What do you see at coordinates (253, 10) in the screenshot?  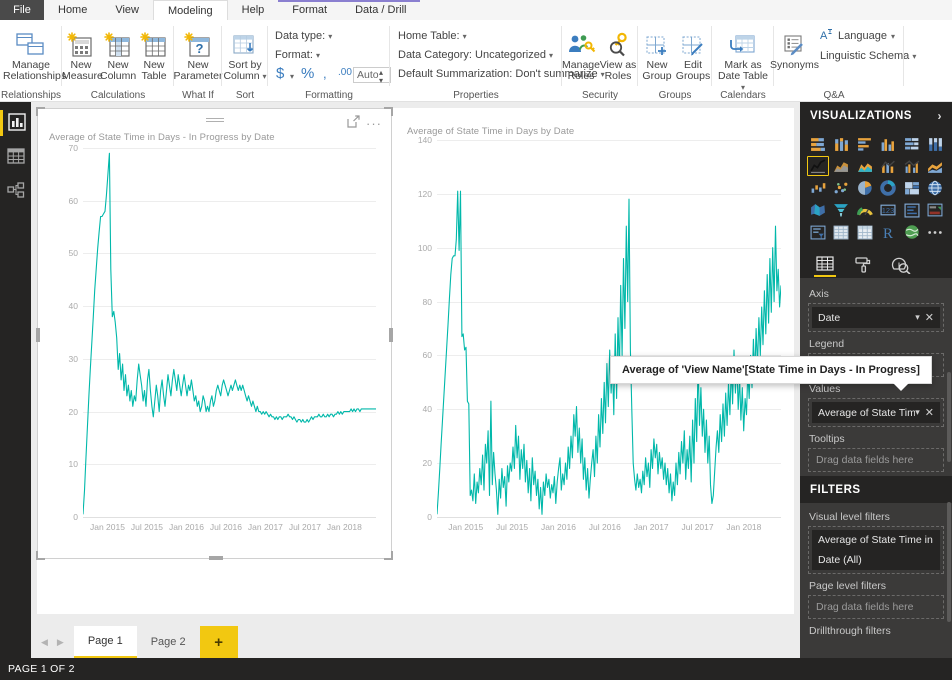 I see `ribbon-tab-help: Help` at bounding box center [253, 10].